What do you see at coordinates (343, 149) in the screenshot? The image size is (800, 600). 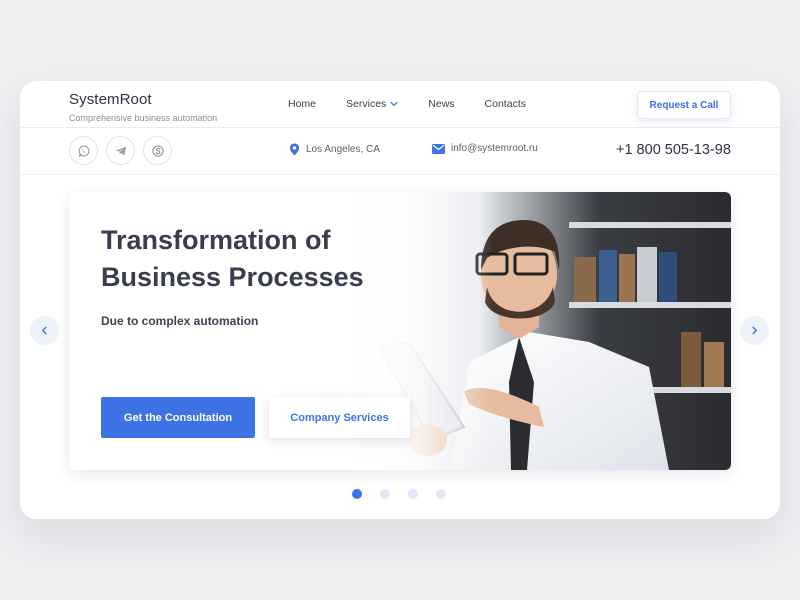 I see `location-text: Los Angeles, CA` at bounding box center [343, 149].